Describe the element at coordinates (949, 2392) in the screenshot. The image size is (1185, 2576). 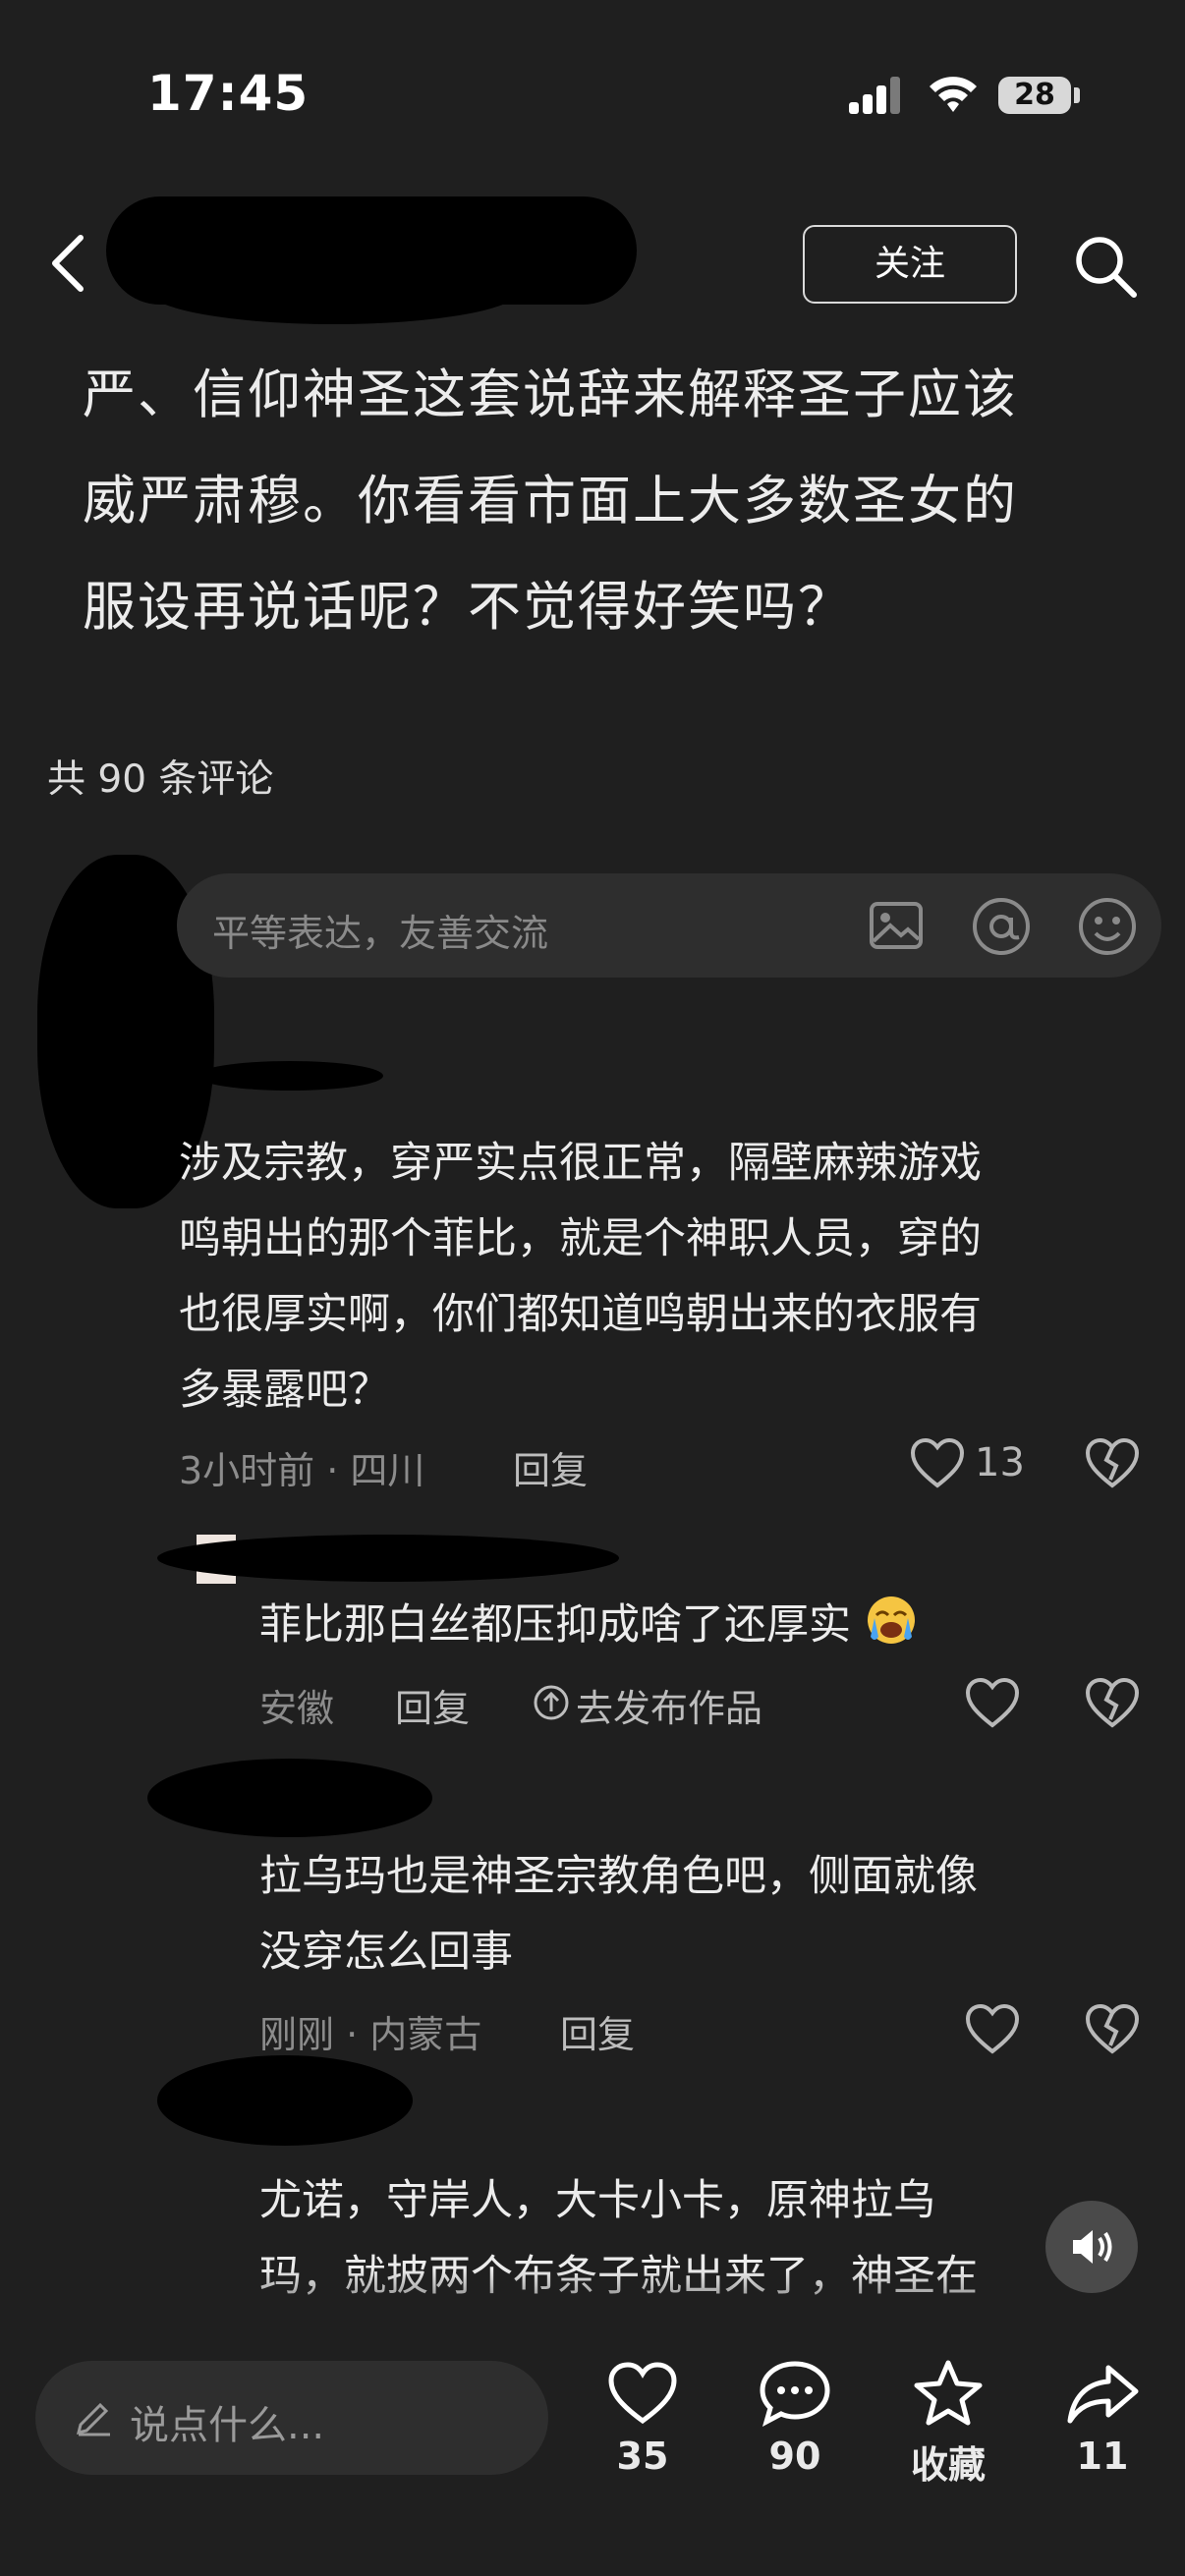
I see `star-favorite-icon` at that location.